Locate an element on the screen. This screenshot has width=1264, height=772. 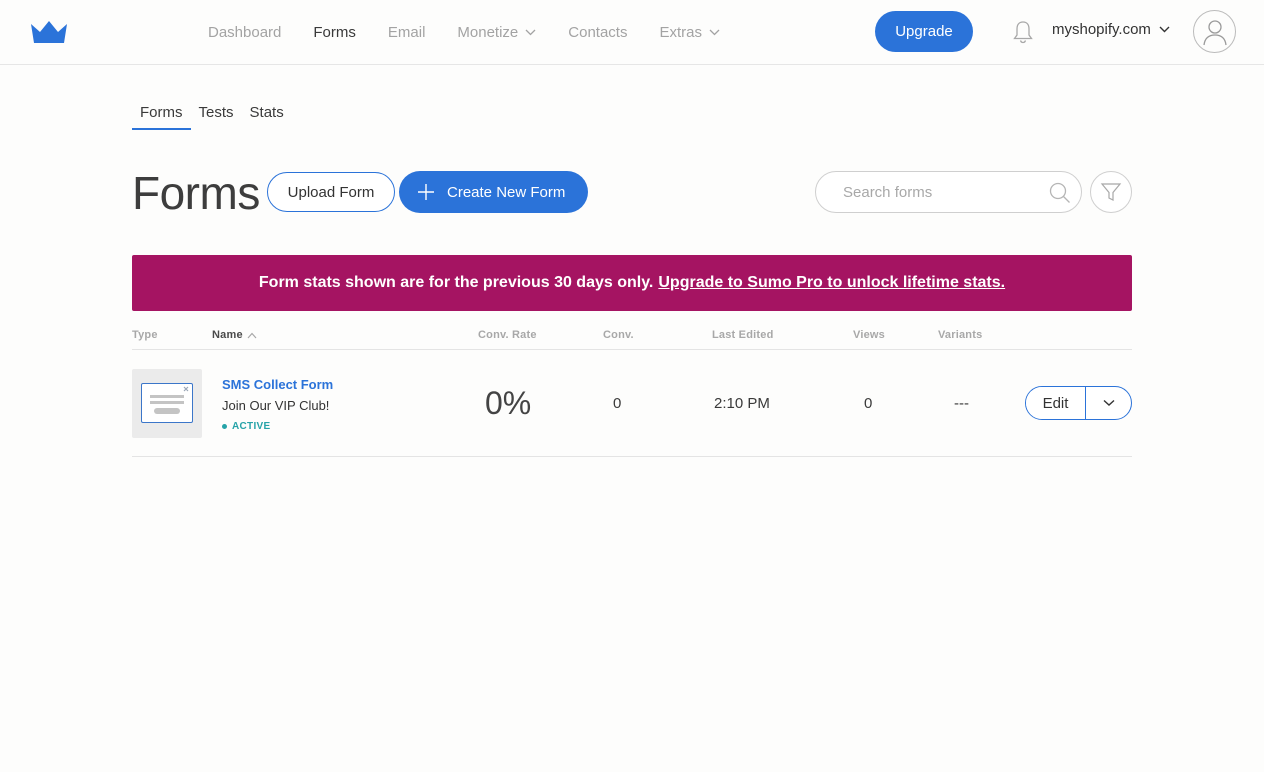
nav-item-label: Dashboard is located at coordinates (245, 32).